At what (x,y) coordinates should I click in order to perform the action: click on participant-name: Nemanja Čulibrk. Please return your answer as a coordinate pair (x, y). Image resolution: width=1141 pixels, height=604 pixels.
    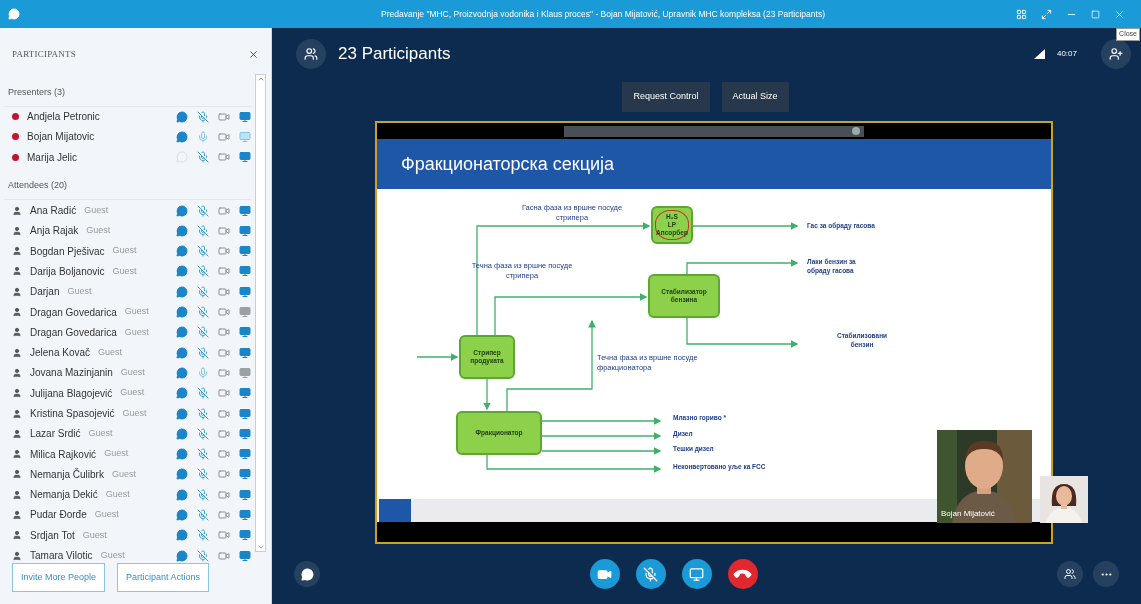
    Looking at the image, I should click on (67, 474).